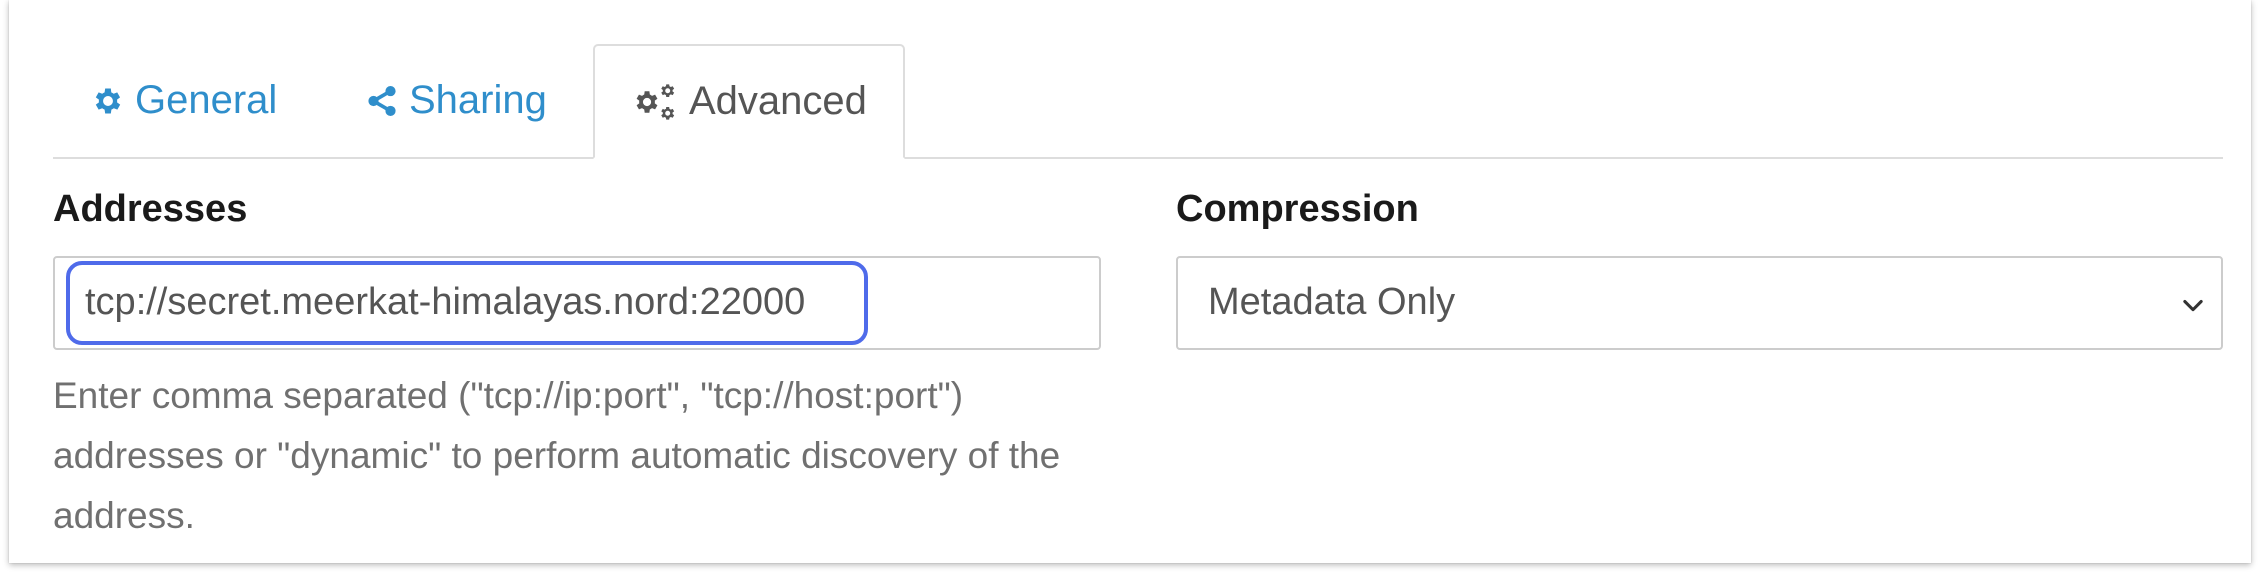 The height and width of the screenshot is (577, 2264). Describe the element at coordinates (382, 101) in the screenshot. I see `share-icon` at that location.